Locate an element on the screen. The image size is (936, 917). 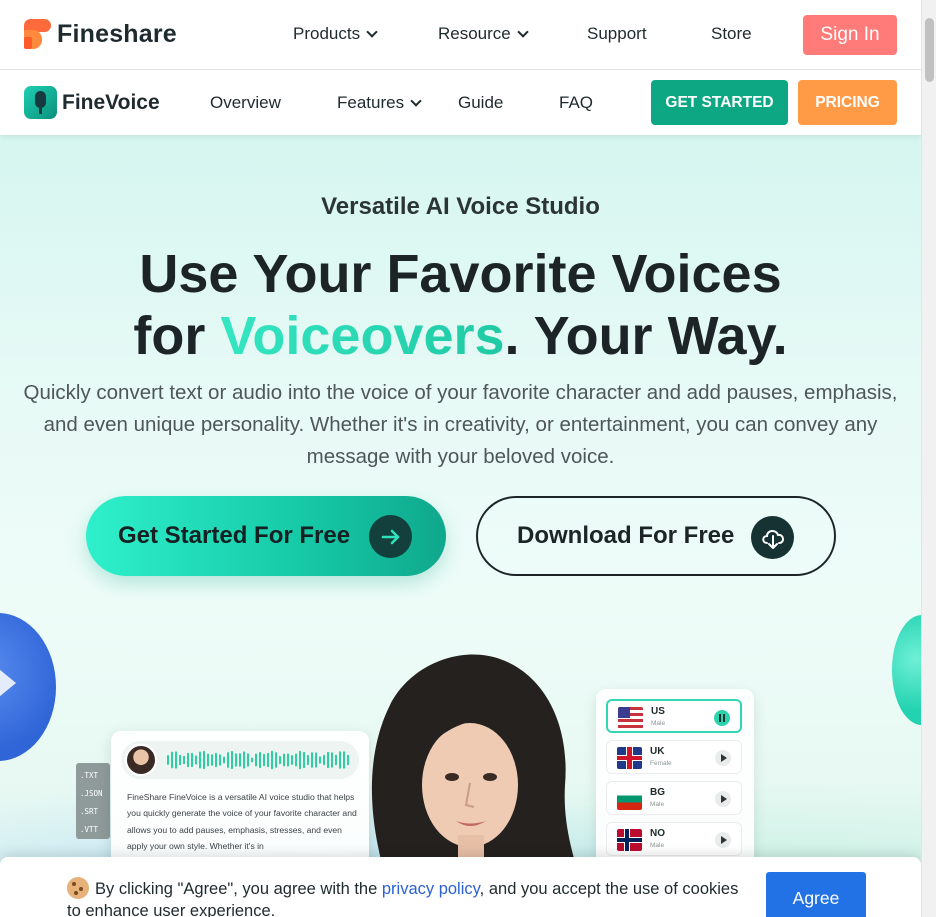
brand-name: Fineshare is located at coordinates (117, 33).